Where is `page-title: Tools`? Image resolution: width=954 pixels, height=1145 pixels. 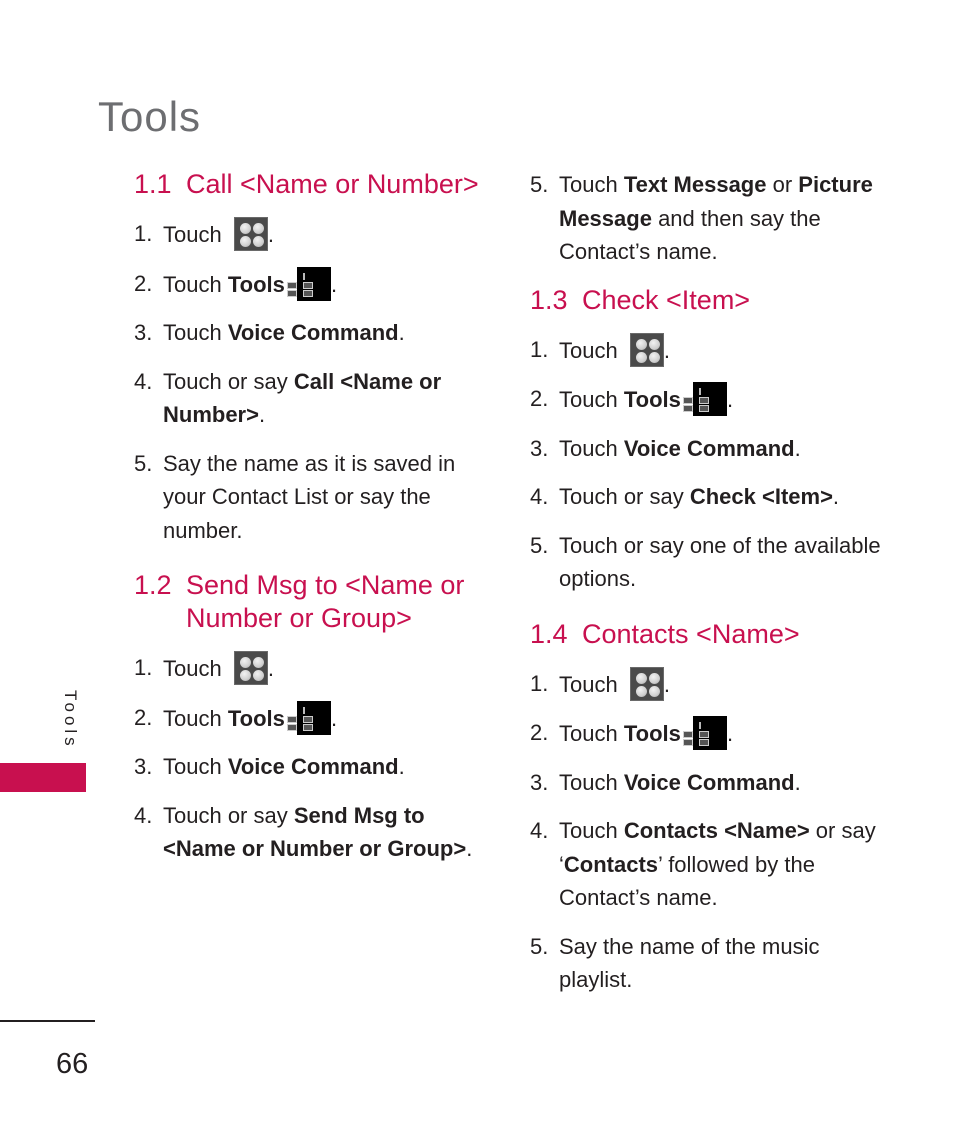 page-title: Tools is located at coordinates (150, 117).